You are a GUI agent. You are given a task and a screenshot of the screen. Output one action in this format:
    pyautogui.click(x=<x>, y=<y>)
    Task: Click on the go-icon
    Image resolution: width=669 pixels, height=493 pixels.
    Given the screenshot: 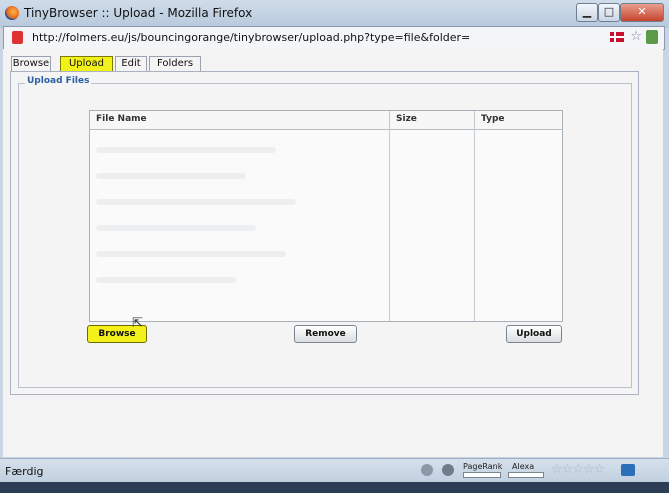 What is the action you would take?
    pyautogui.click(x=652, y=37)
    